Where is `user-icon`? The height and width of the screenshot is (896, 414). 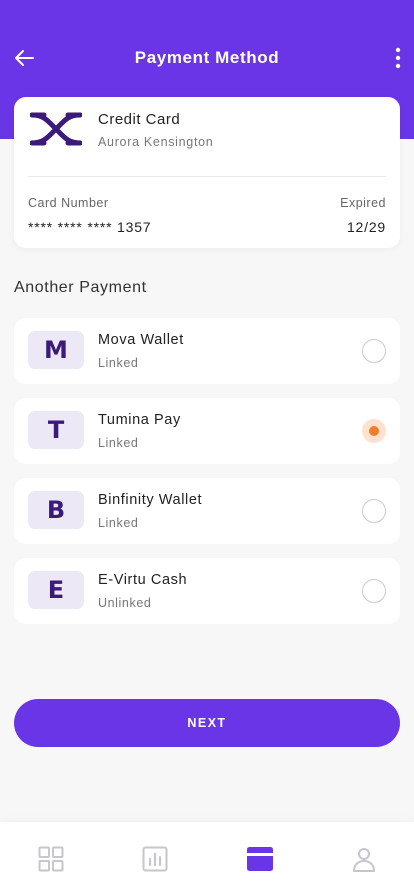
user-icon is located at coordinates (364, 860).